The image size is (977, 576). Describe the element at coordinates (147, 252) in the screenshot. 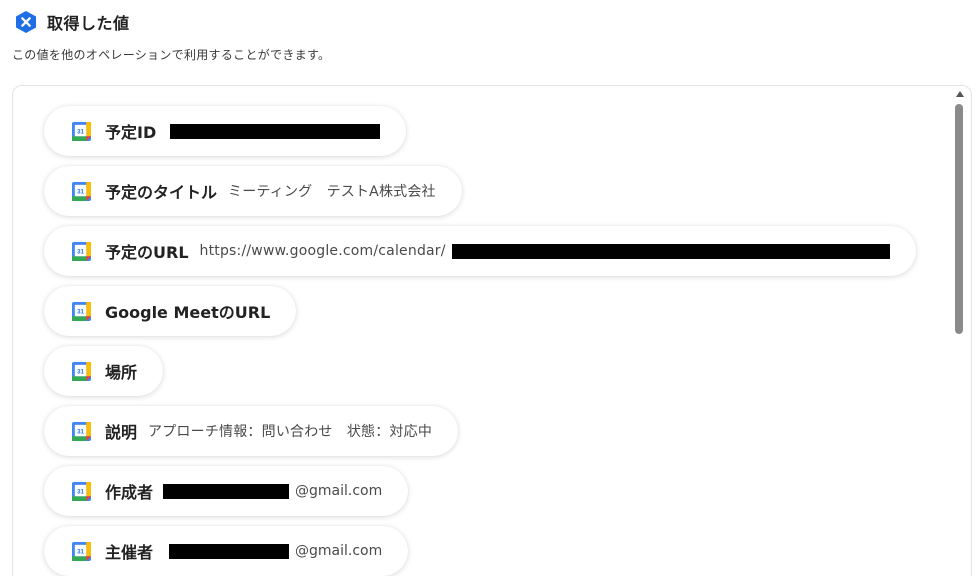

I see `value-label: 予定のURL` at that location.